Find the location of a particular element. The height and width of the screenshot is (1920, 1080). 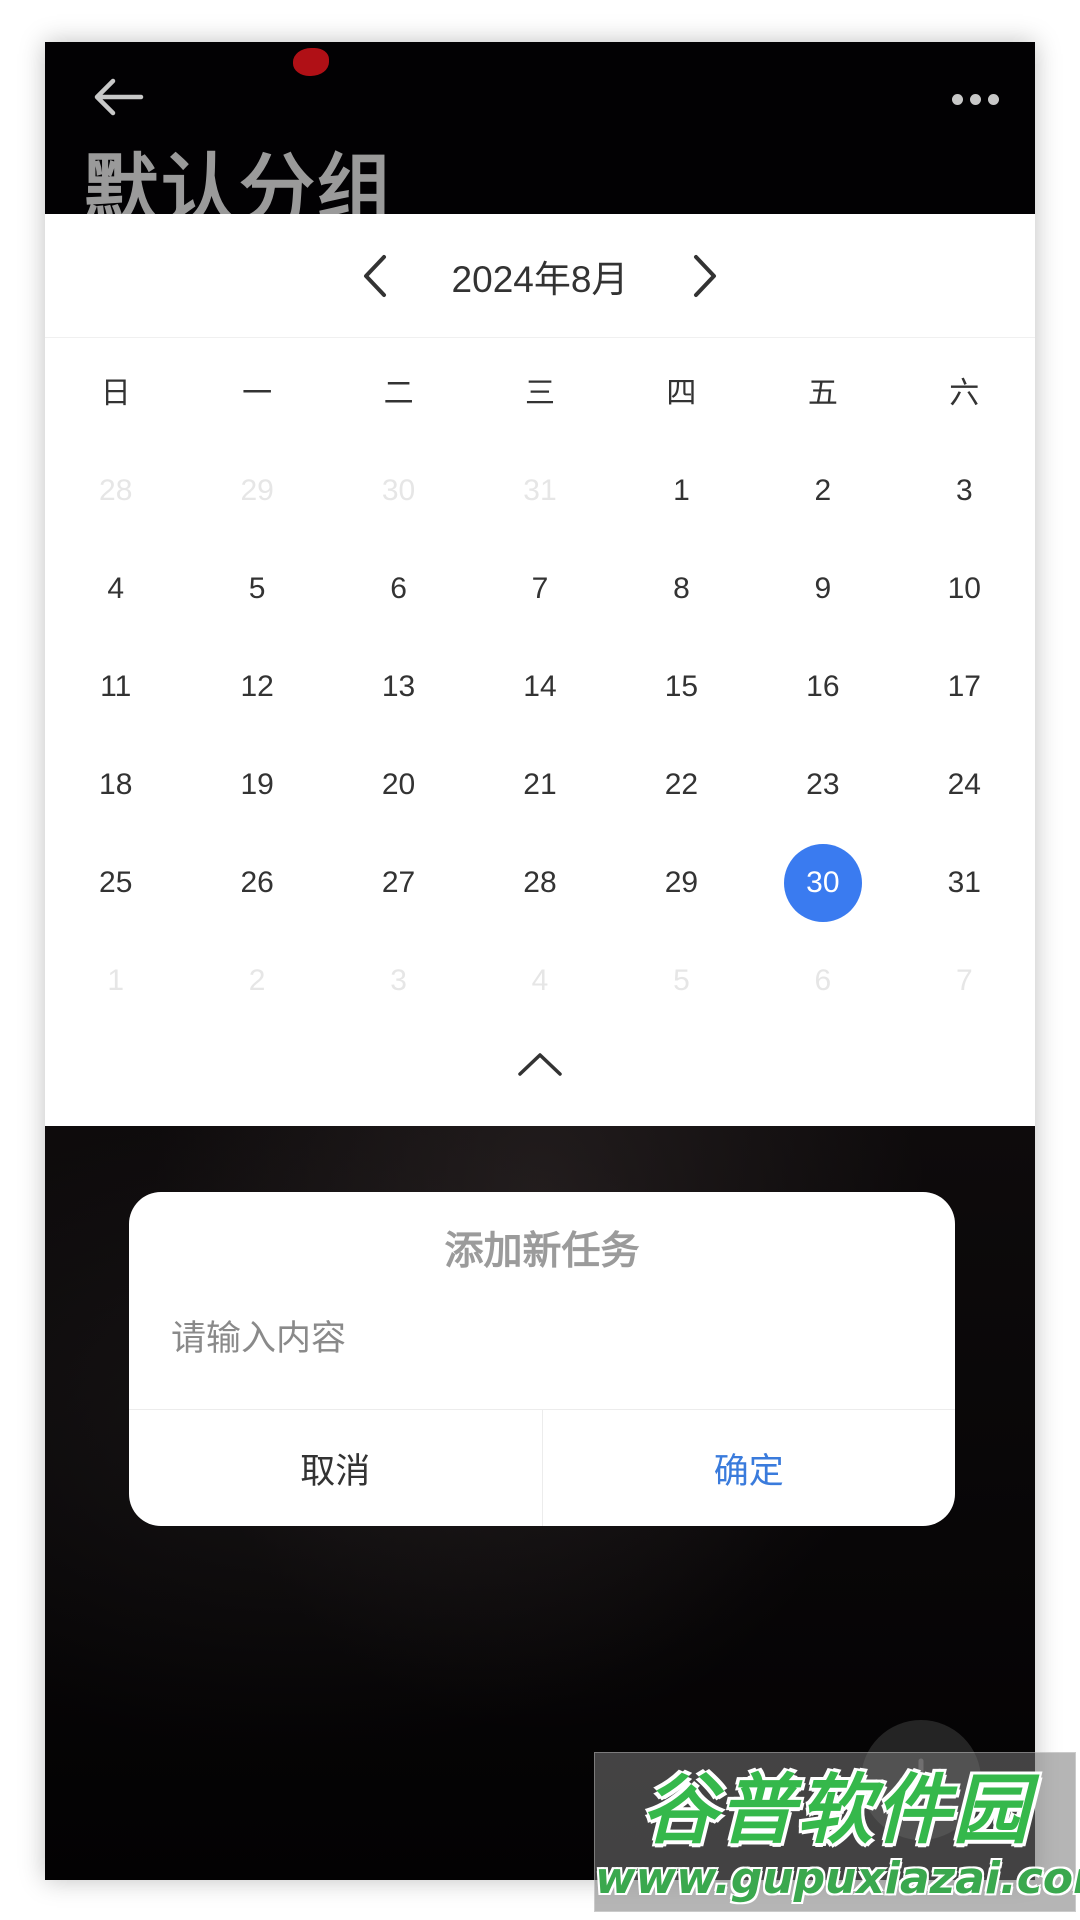

watermark-url: www.gupuxiazai.com is located at coordinates (837, 1878).